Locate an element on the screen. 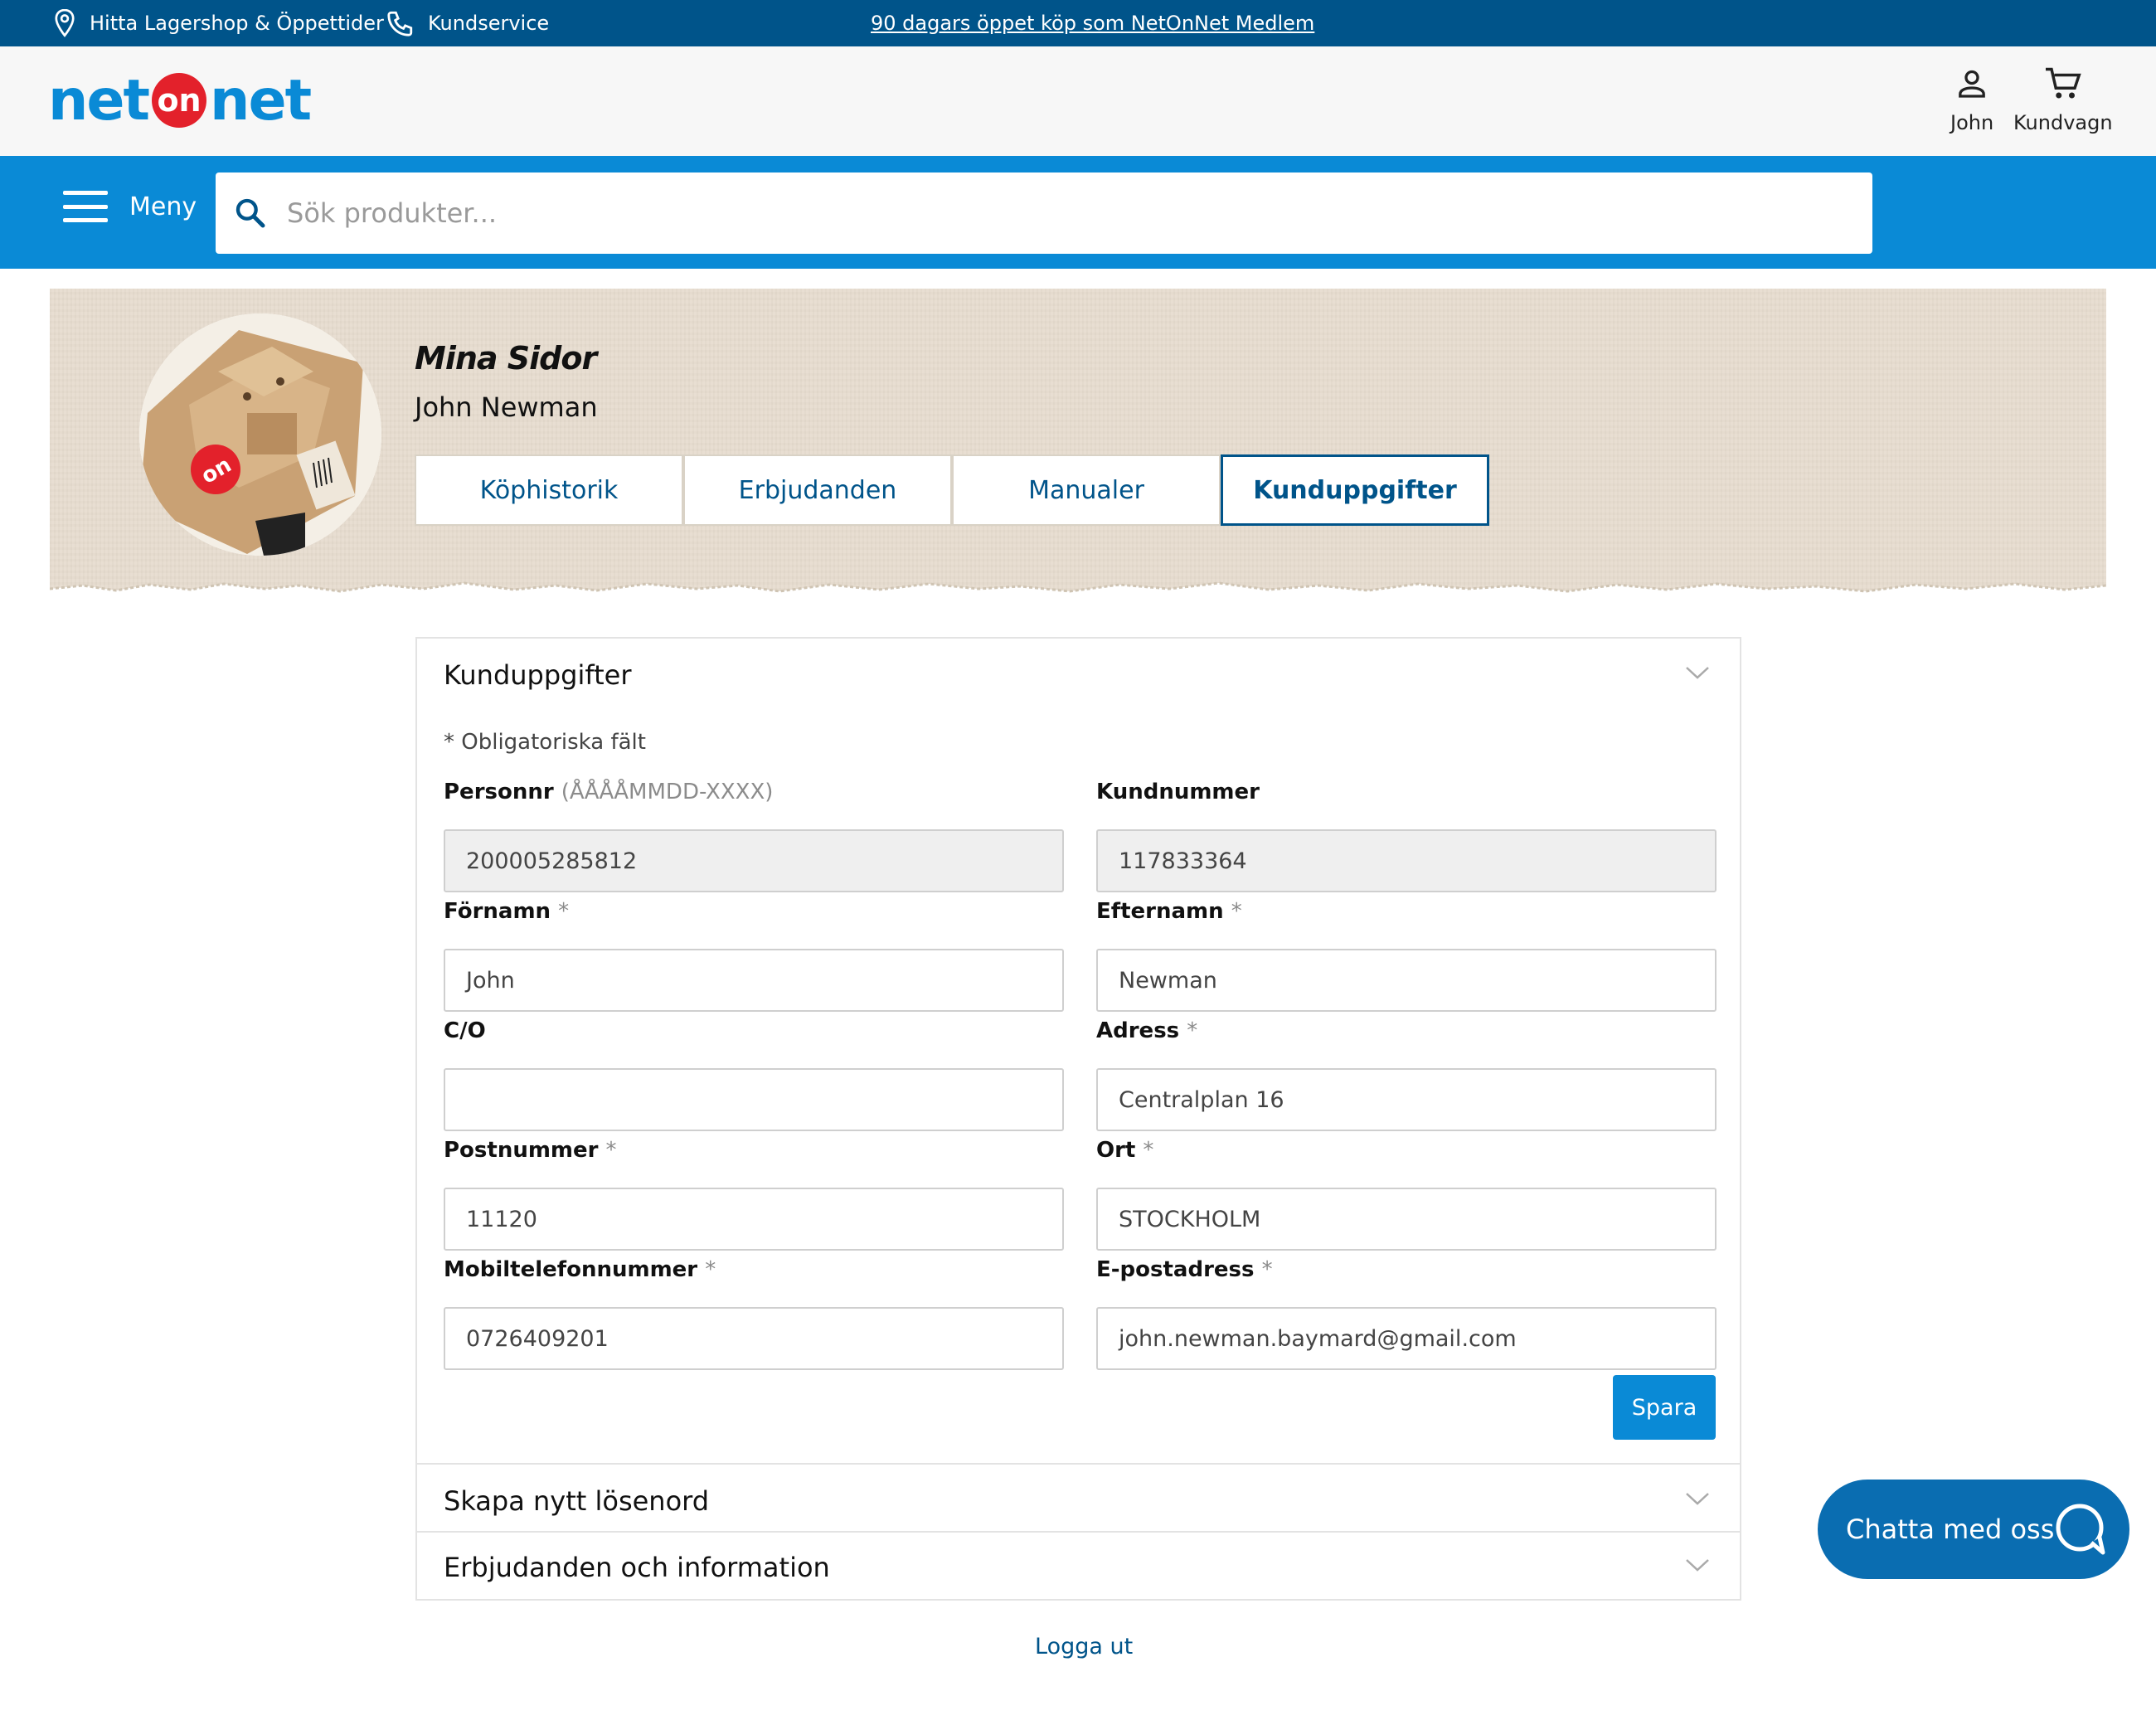 The height and width of the screenshot is (1725, 2156). logout-link: Logga ut is located at coordinates (1084, 1647).